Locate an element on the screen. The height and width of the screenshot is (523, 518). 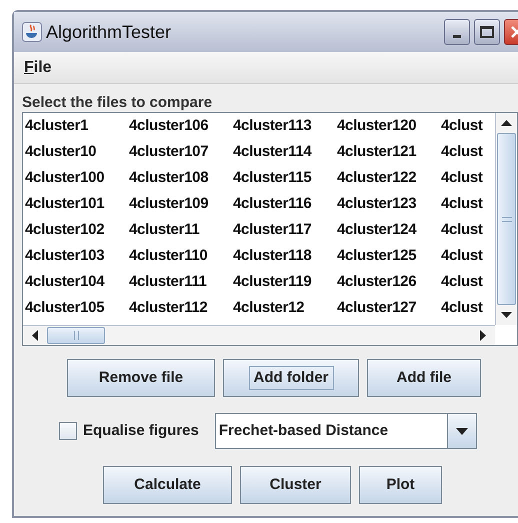
file-list-item: 4cluster123 is located at coordinates (389, 204).